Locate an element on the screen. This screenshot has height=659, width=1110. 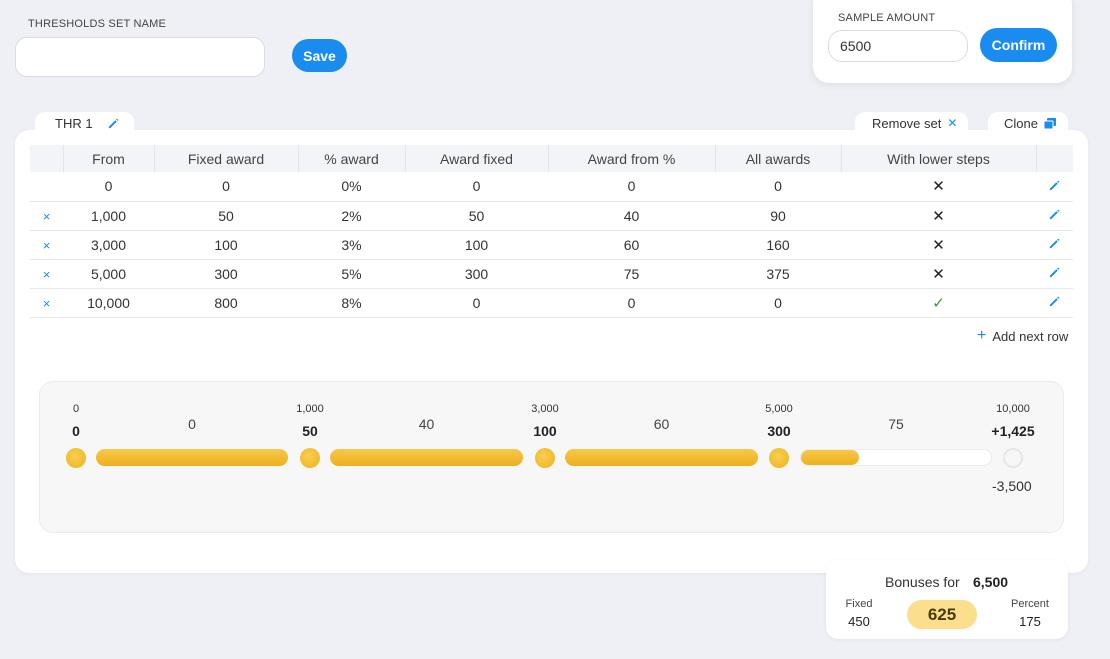
bonus-for-amount: 6,500 is located at coordinates (991, 582).